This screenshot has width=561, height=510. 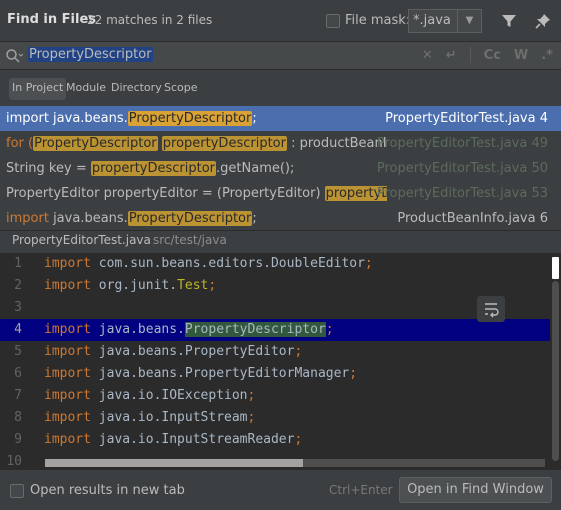 I want to click on filter-icon, so click(x=509, y=21).